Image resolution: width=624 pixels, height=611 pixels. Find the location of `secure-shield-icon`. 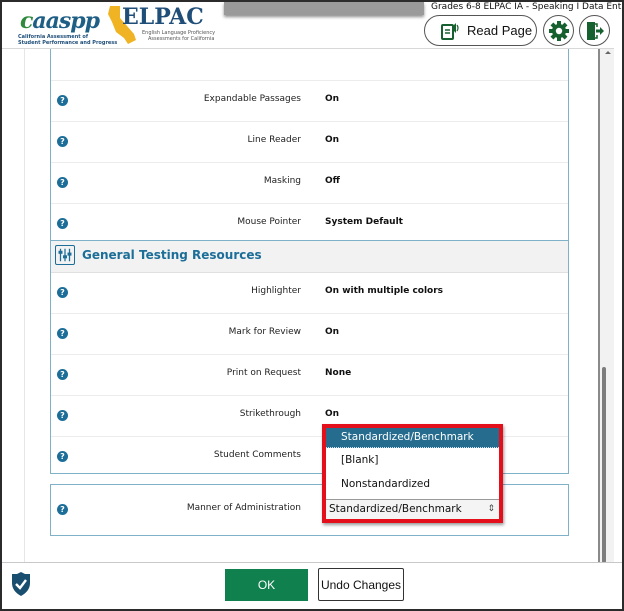

secure-shield-icon is located at coordinates (21, 584).